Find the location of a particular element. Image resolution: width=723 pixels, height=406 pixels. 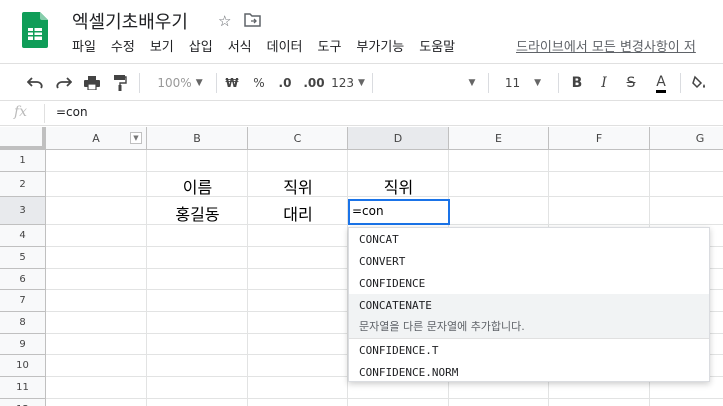

font-family-select: ▼ is located at coordinates (470, 83).